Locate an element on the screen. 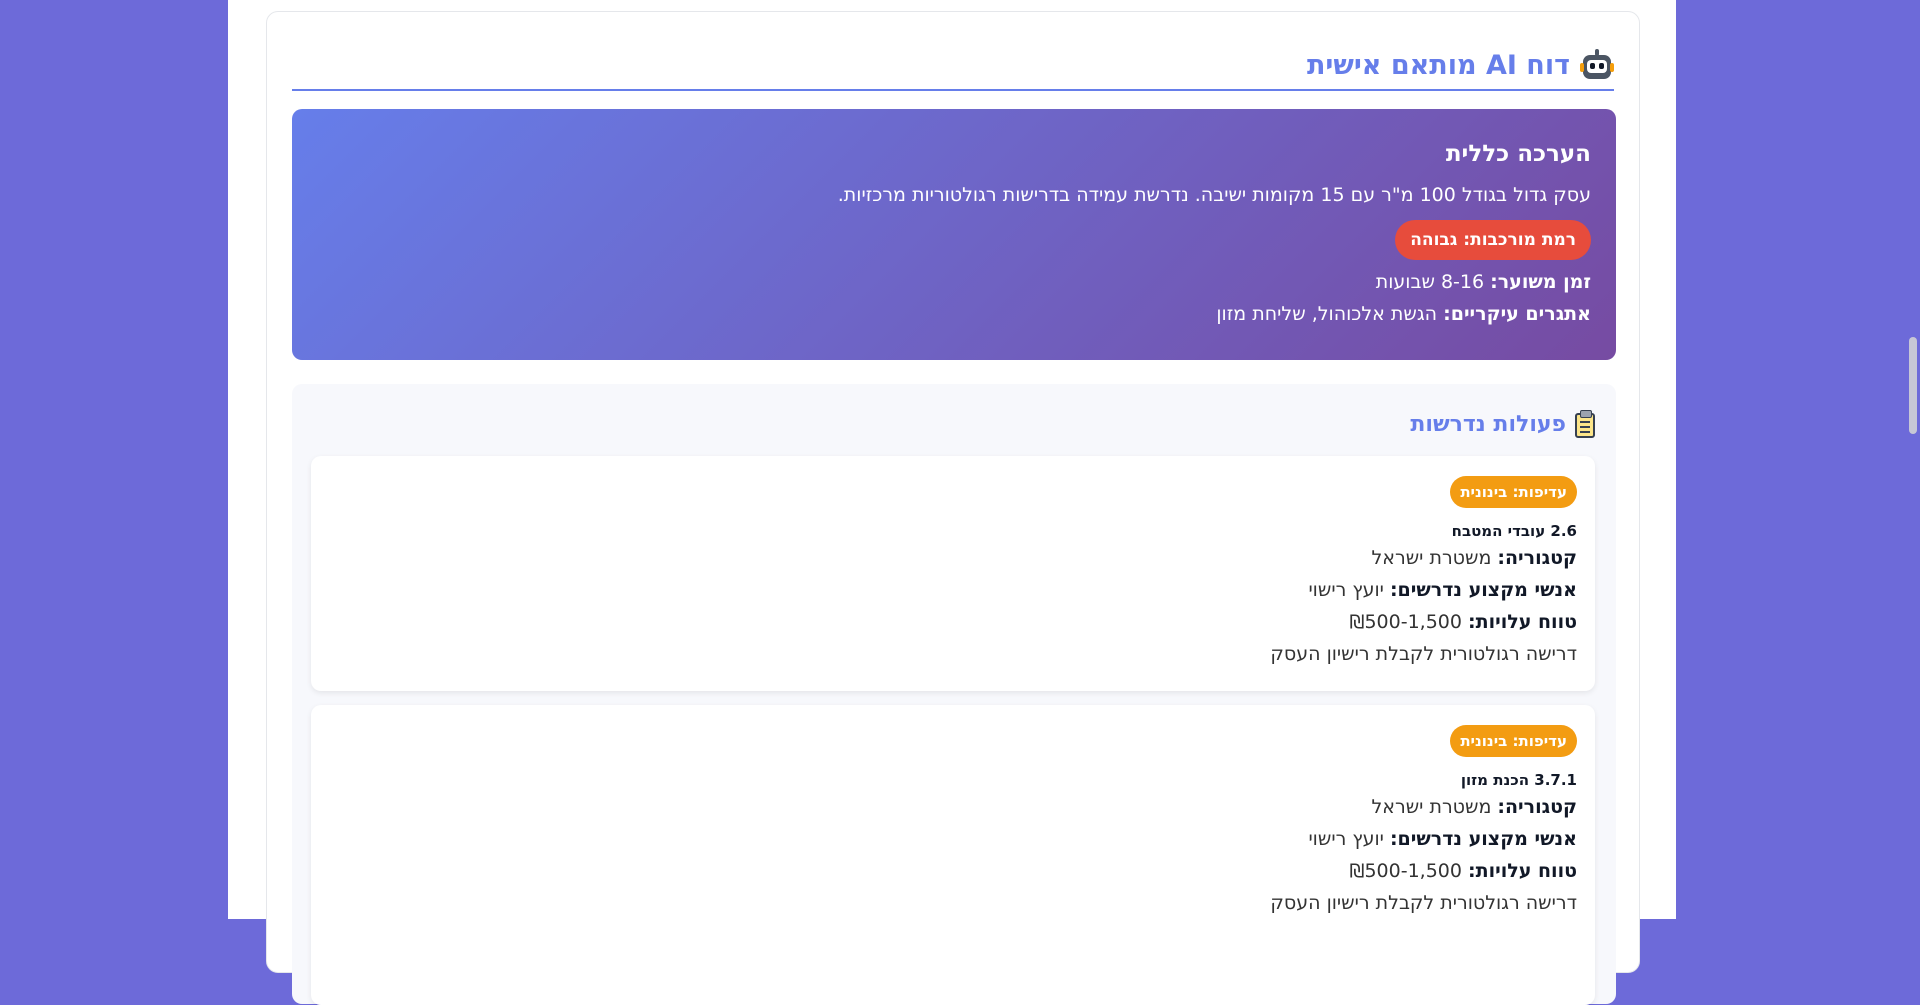  page-scrollbar is located at coordinates (1913, 459).